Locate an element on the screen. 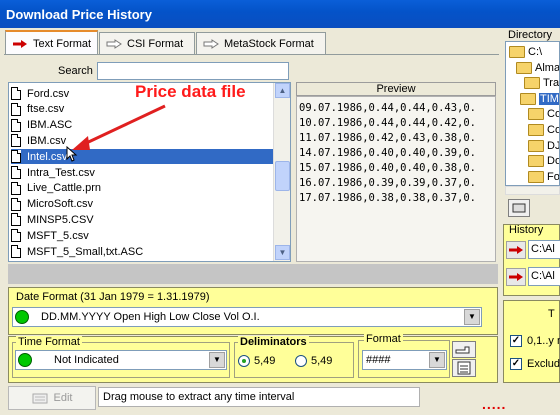  tab-label: MetaStock Format is located at coordinates (269, 43).